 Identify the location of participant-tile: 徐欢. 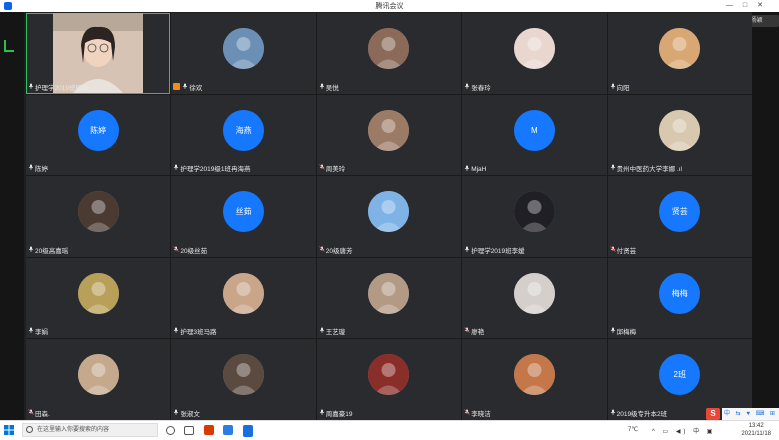
(243, 53).